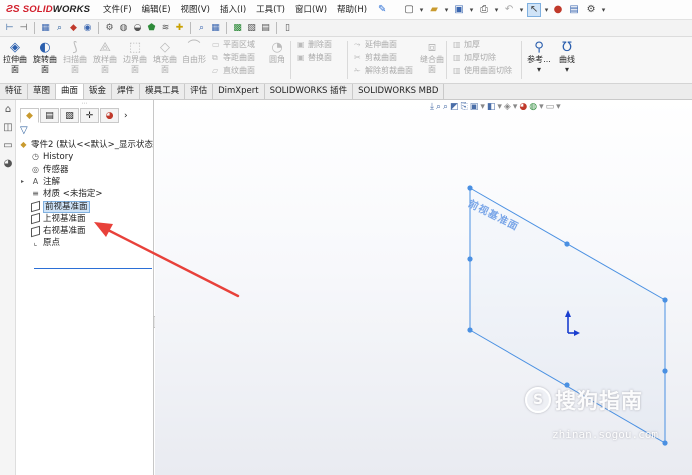 Image resolution: width=692 pixels, height=475 pixels. Describe the element at coordinates (387, 71) in the screenshot. I see `untrim-surface-button: ✁ 解除剪裁曲面` at that location.